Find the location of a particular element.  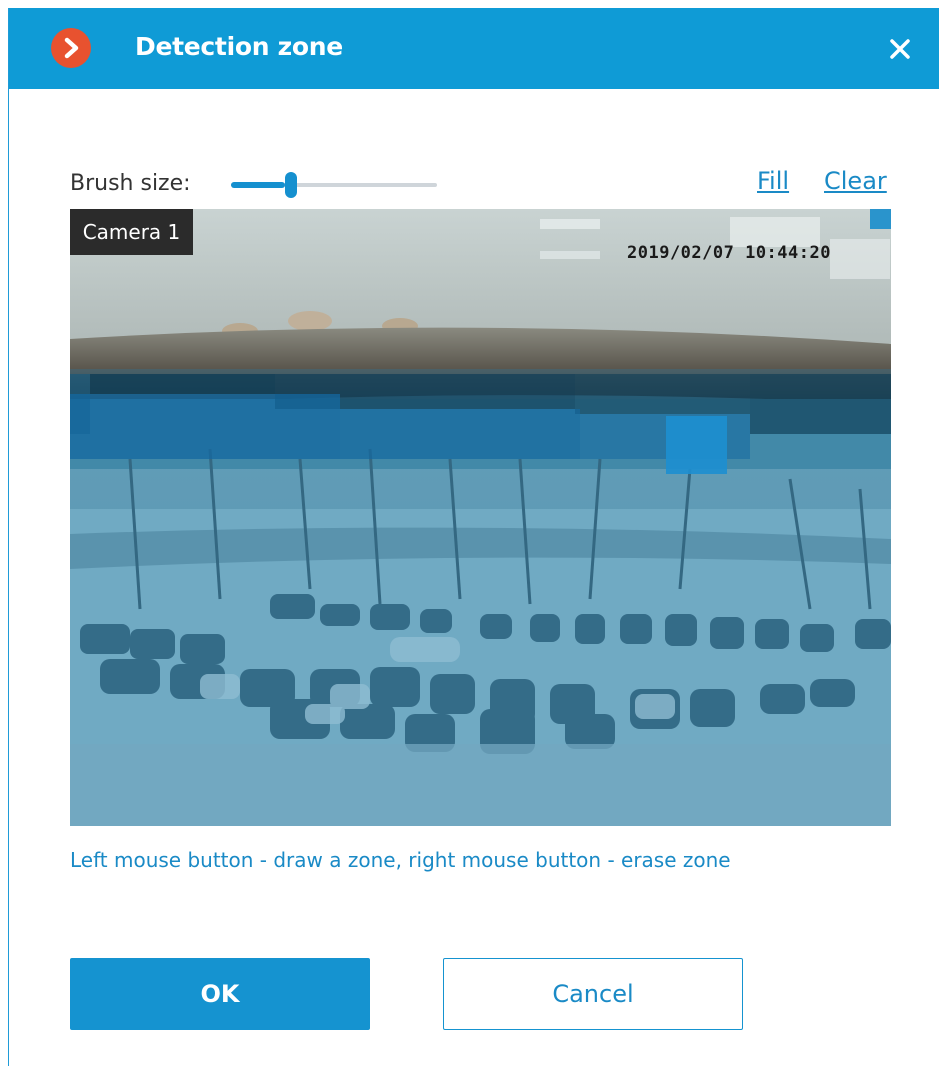

fill-link: Fill is located at coordinates (773, 181).